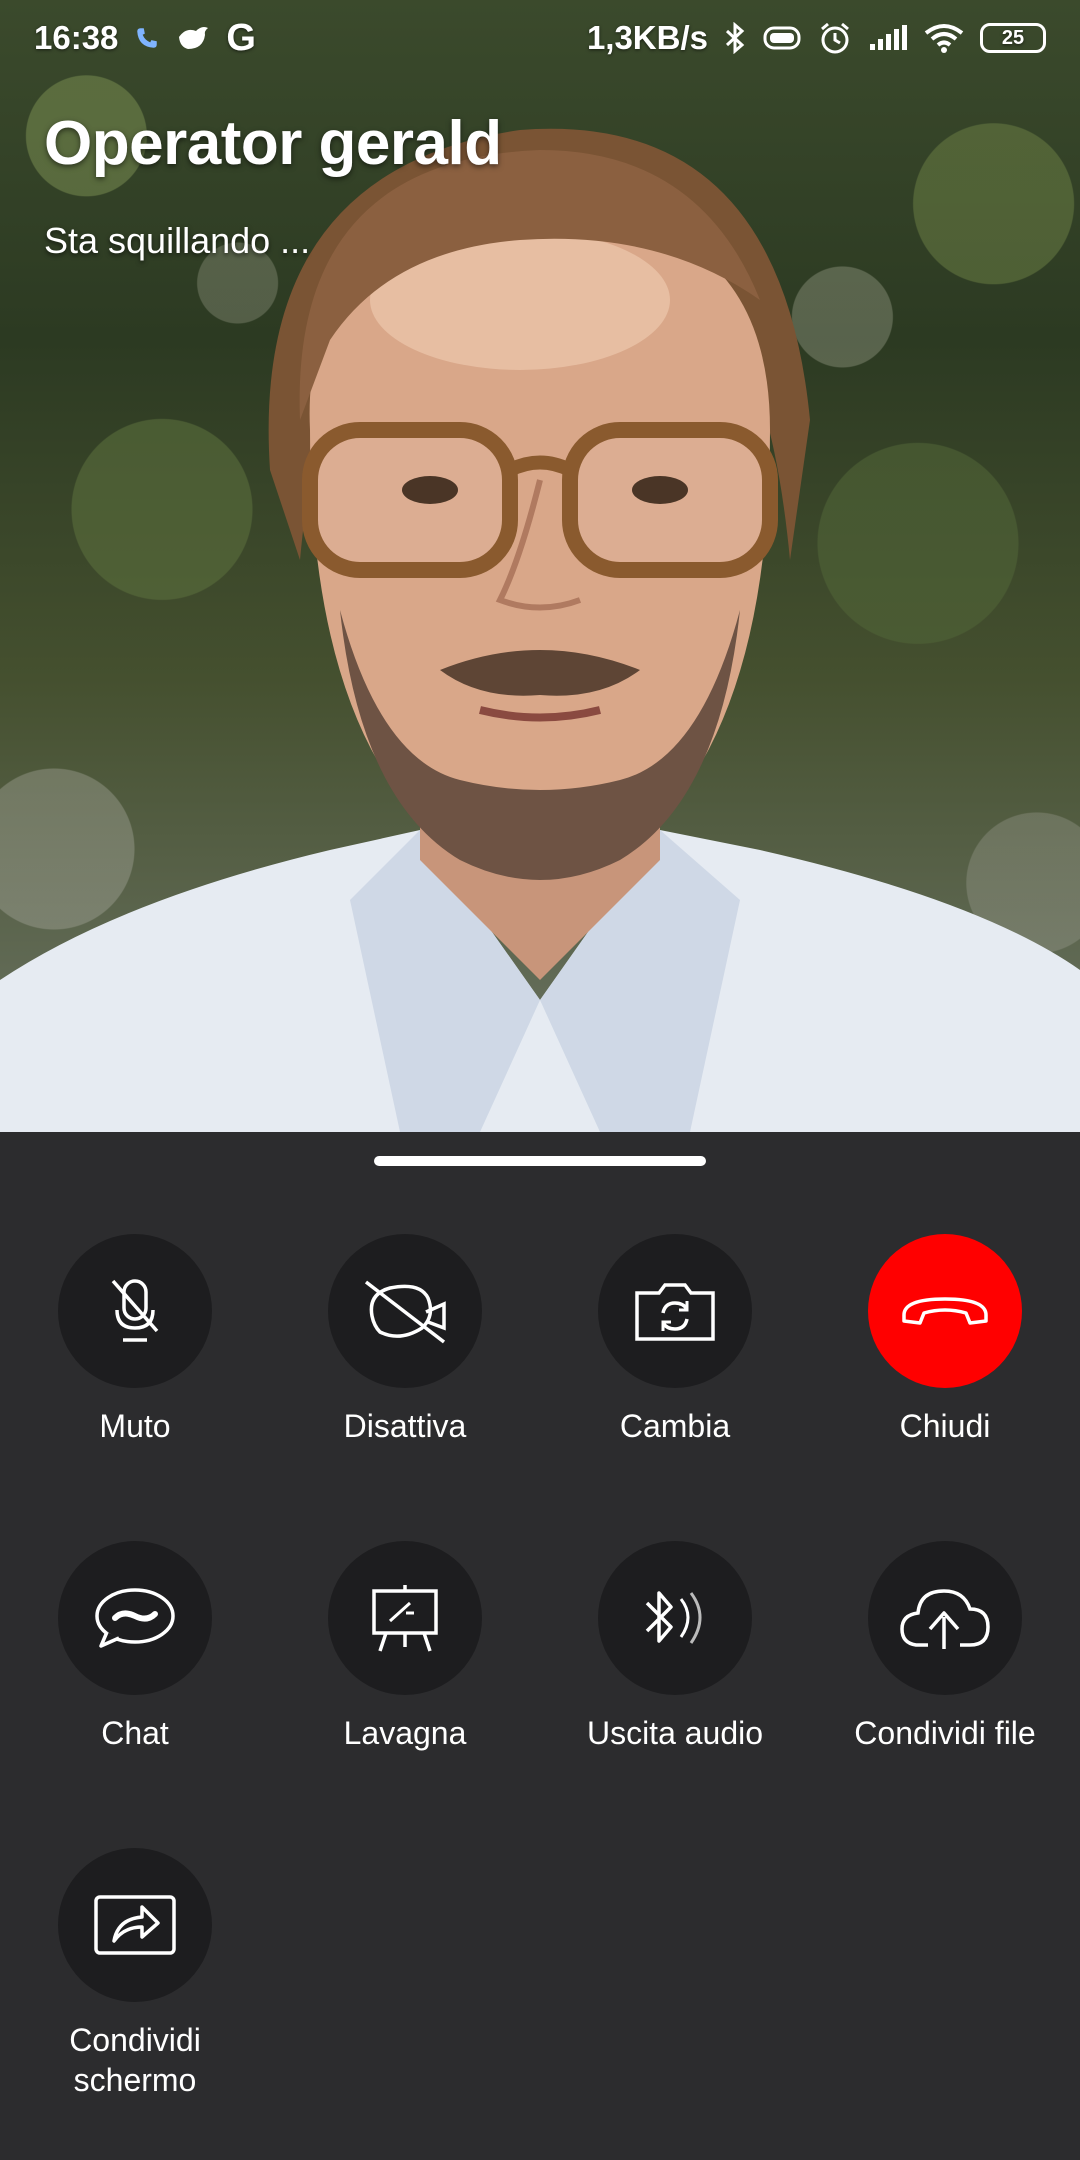  I want to click on mute-label: Muto, so click(135, 1426).